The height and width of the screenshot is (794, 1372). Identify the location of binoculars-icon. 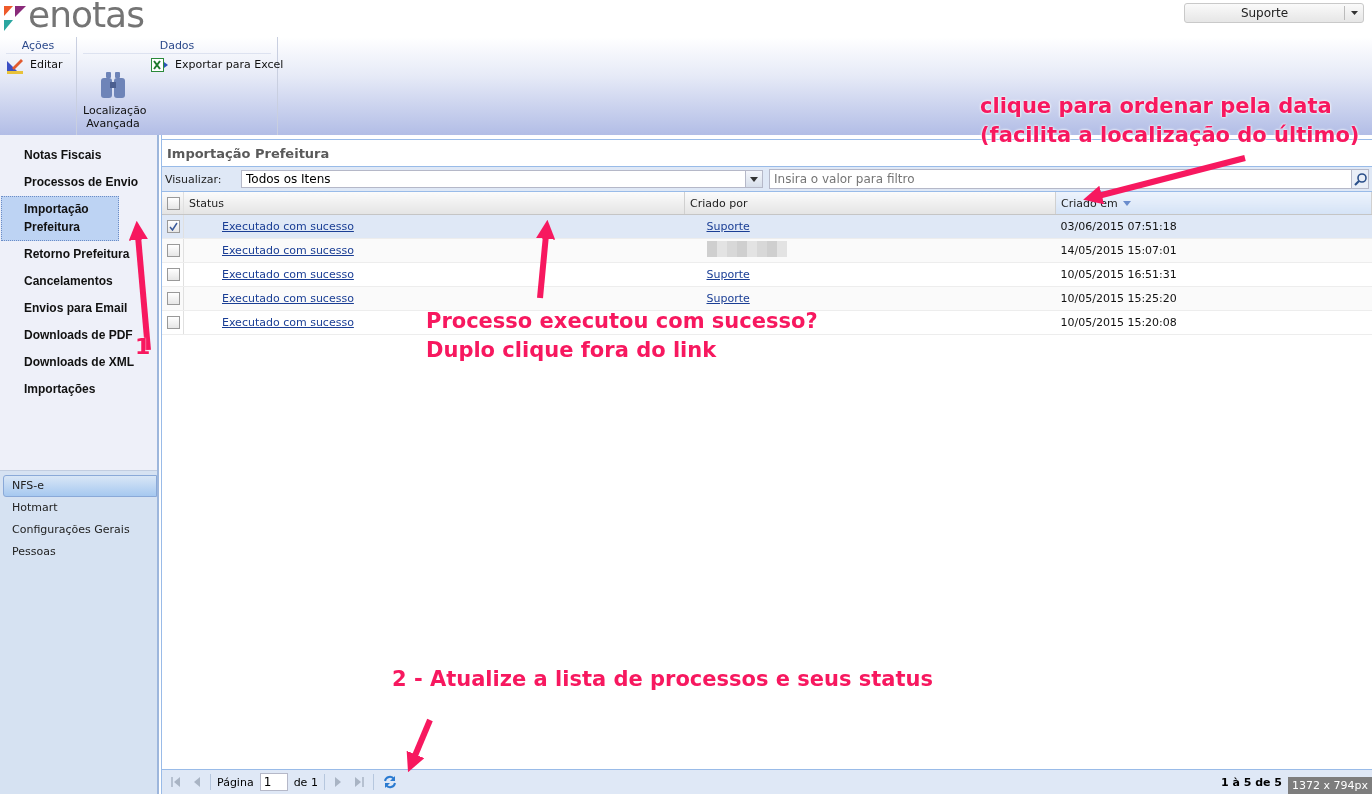
(113, 85).